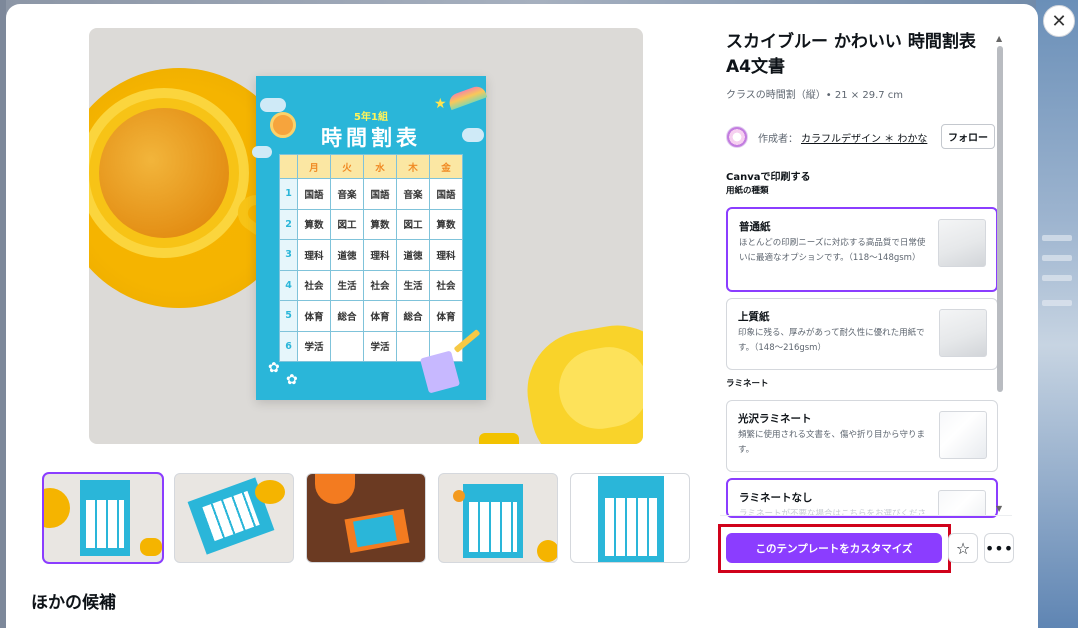 The height and width of the screenshot is (628, 1078). What do you see at coordinates (347, 346) in the screenshot?
I see `subject-cell` at bounding box center [347, 346].